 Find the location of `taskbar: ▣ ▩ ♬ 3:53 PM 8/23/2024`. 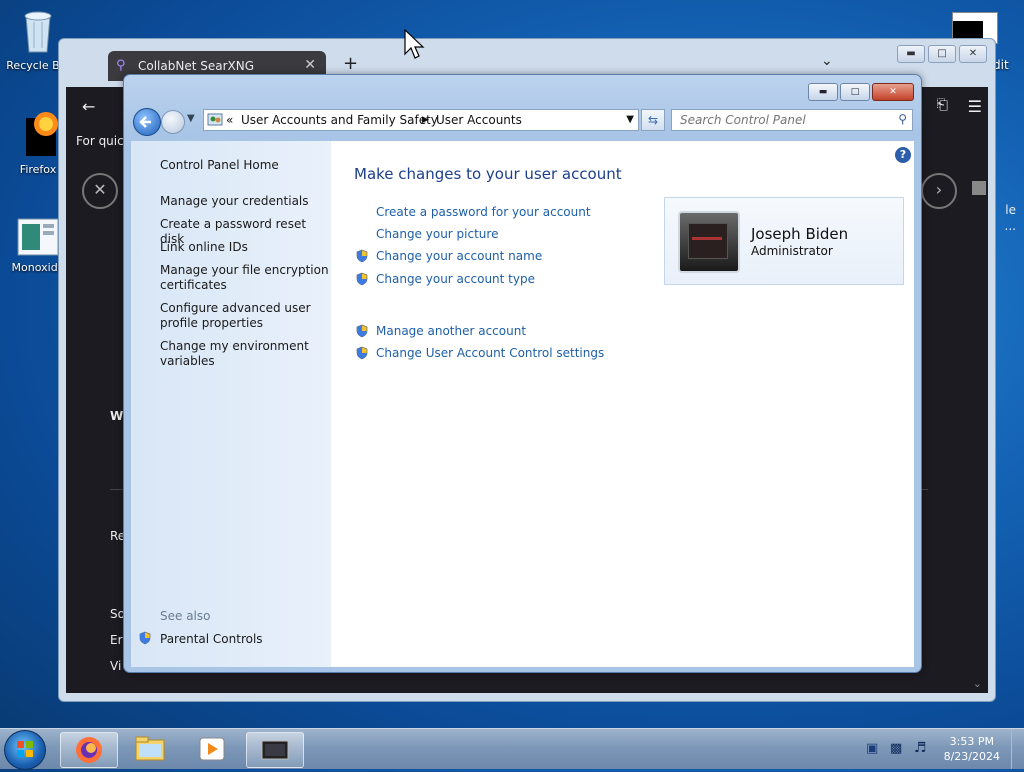

taskbar: ▣ ▩ ♬ 3:53 PM 8/23/2024 is located at coordinates (512, 749).